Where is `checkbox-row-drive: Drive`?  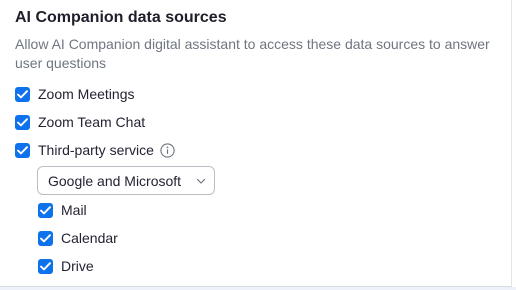
checkbox-row-drive: Drive is located at coordinates (66, 266).